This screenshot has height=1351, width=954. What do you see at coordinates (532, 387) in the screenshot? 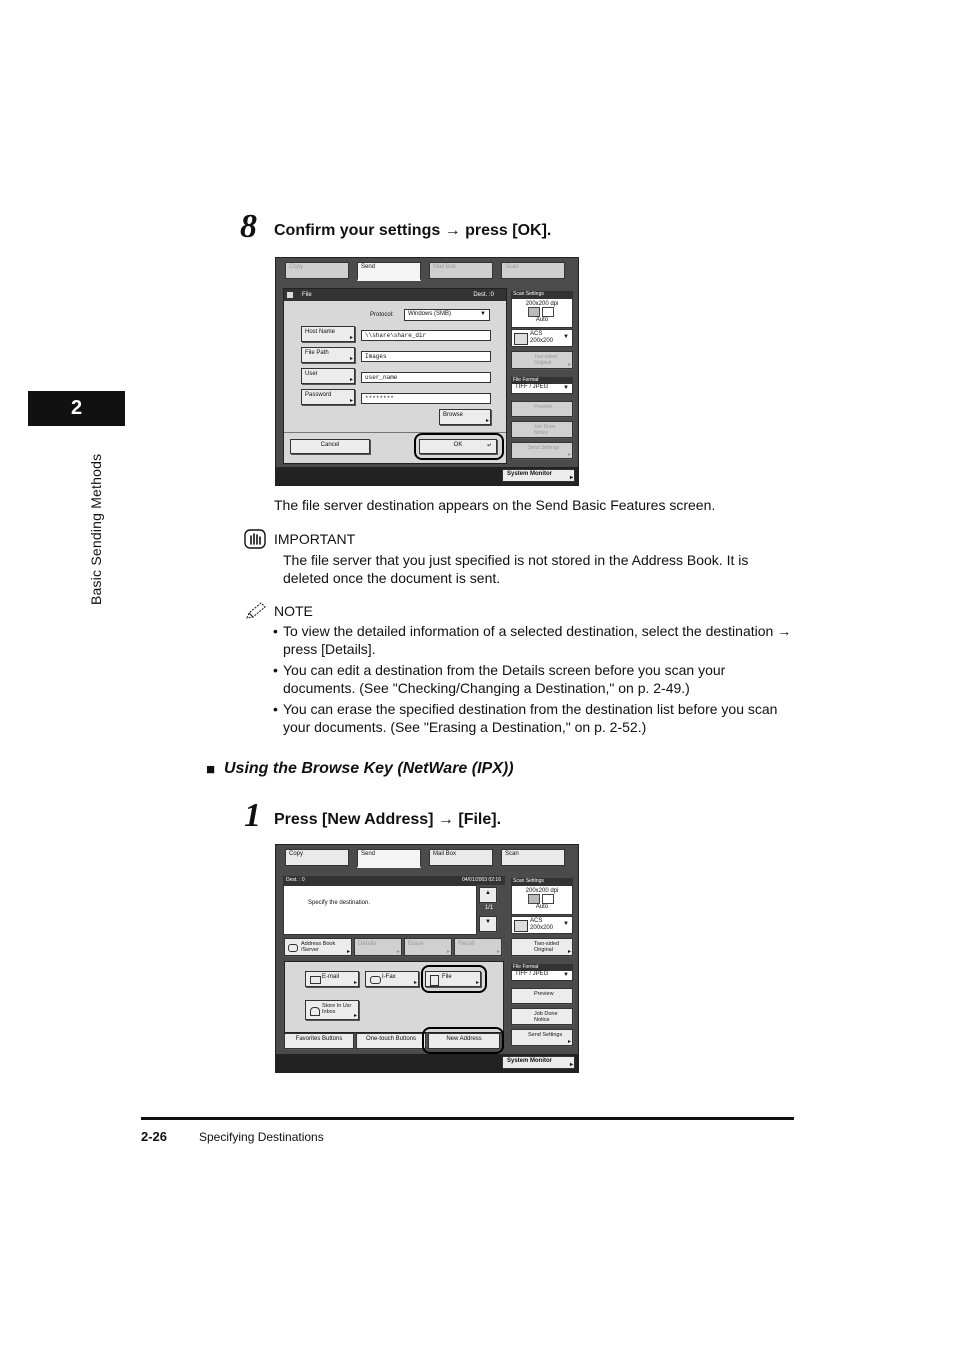
I see `file-format: TIFF / JPEG` at bounding box center [532, 387].